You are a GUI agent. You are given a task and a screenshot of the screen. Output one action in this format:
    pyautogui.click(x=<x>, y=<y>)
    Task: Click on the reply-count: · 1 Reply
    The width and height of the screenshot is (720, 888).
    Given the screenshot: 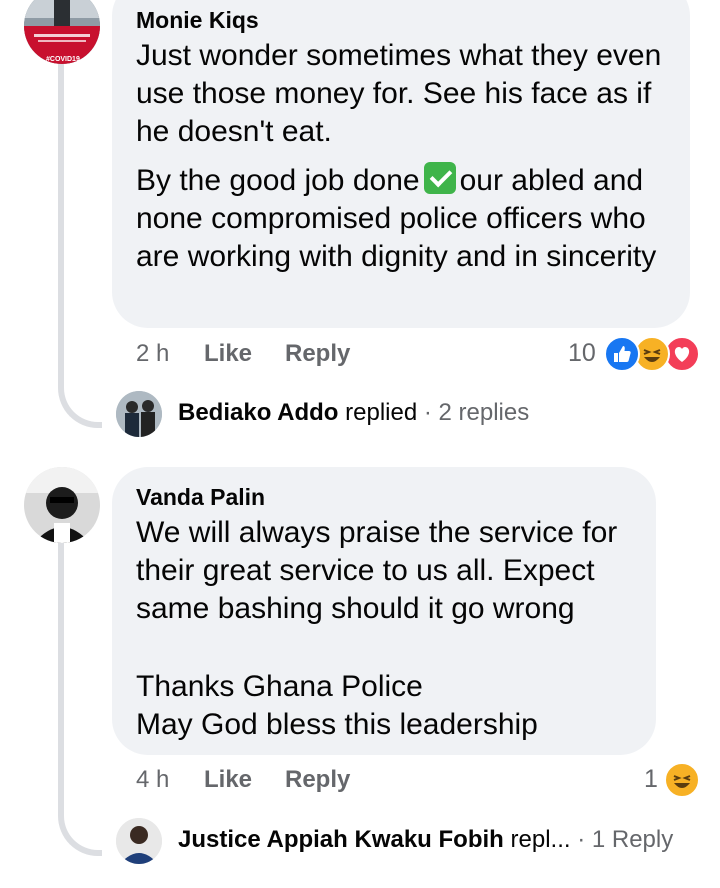 What is the action you would take?
    pyautogui.click(x=625, y=839)
    